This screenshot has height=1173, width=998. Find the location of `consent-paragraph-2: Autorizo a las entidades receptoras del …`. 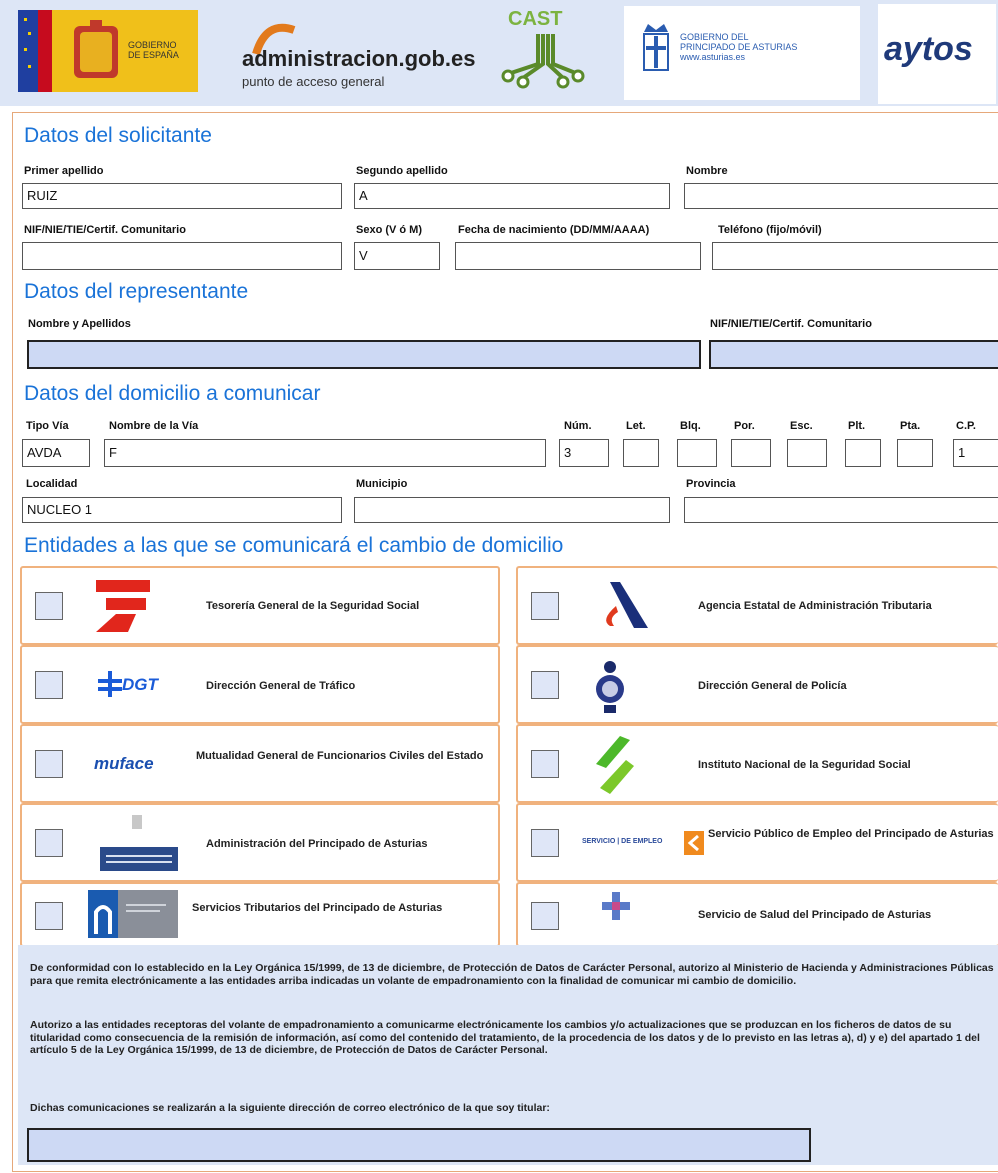

consent-paragraph-2: Autorizo a las entidades receptoras del … is located at coordinates (505, 1037).